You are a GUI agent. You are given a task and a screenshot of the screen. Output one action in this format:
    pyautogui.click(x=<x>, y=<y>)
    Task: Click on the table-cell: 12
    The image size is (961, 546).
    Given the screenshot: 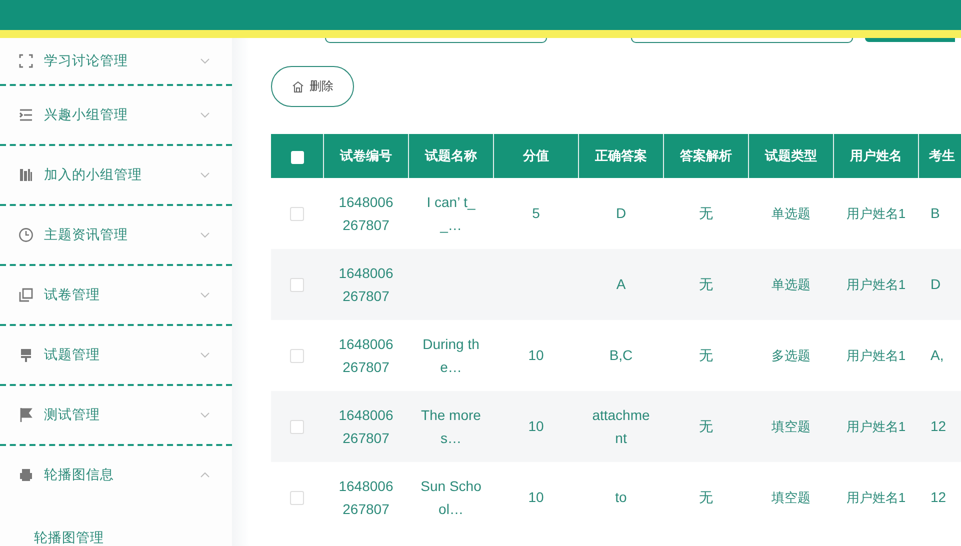 What is the action you would take?
    pyautogui.click(x=939, y=426)
    